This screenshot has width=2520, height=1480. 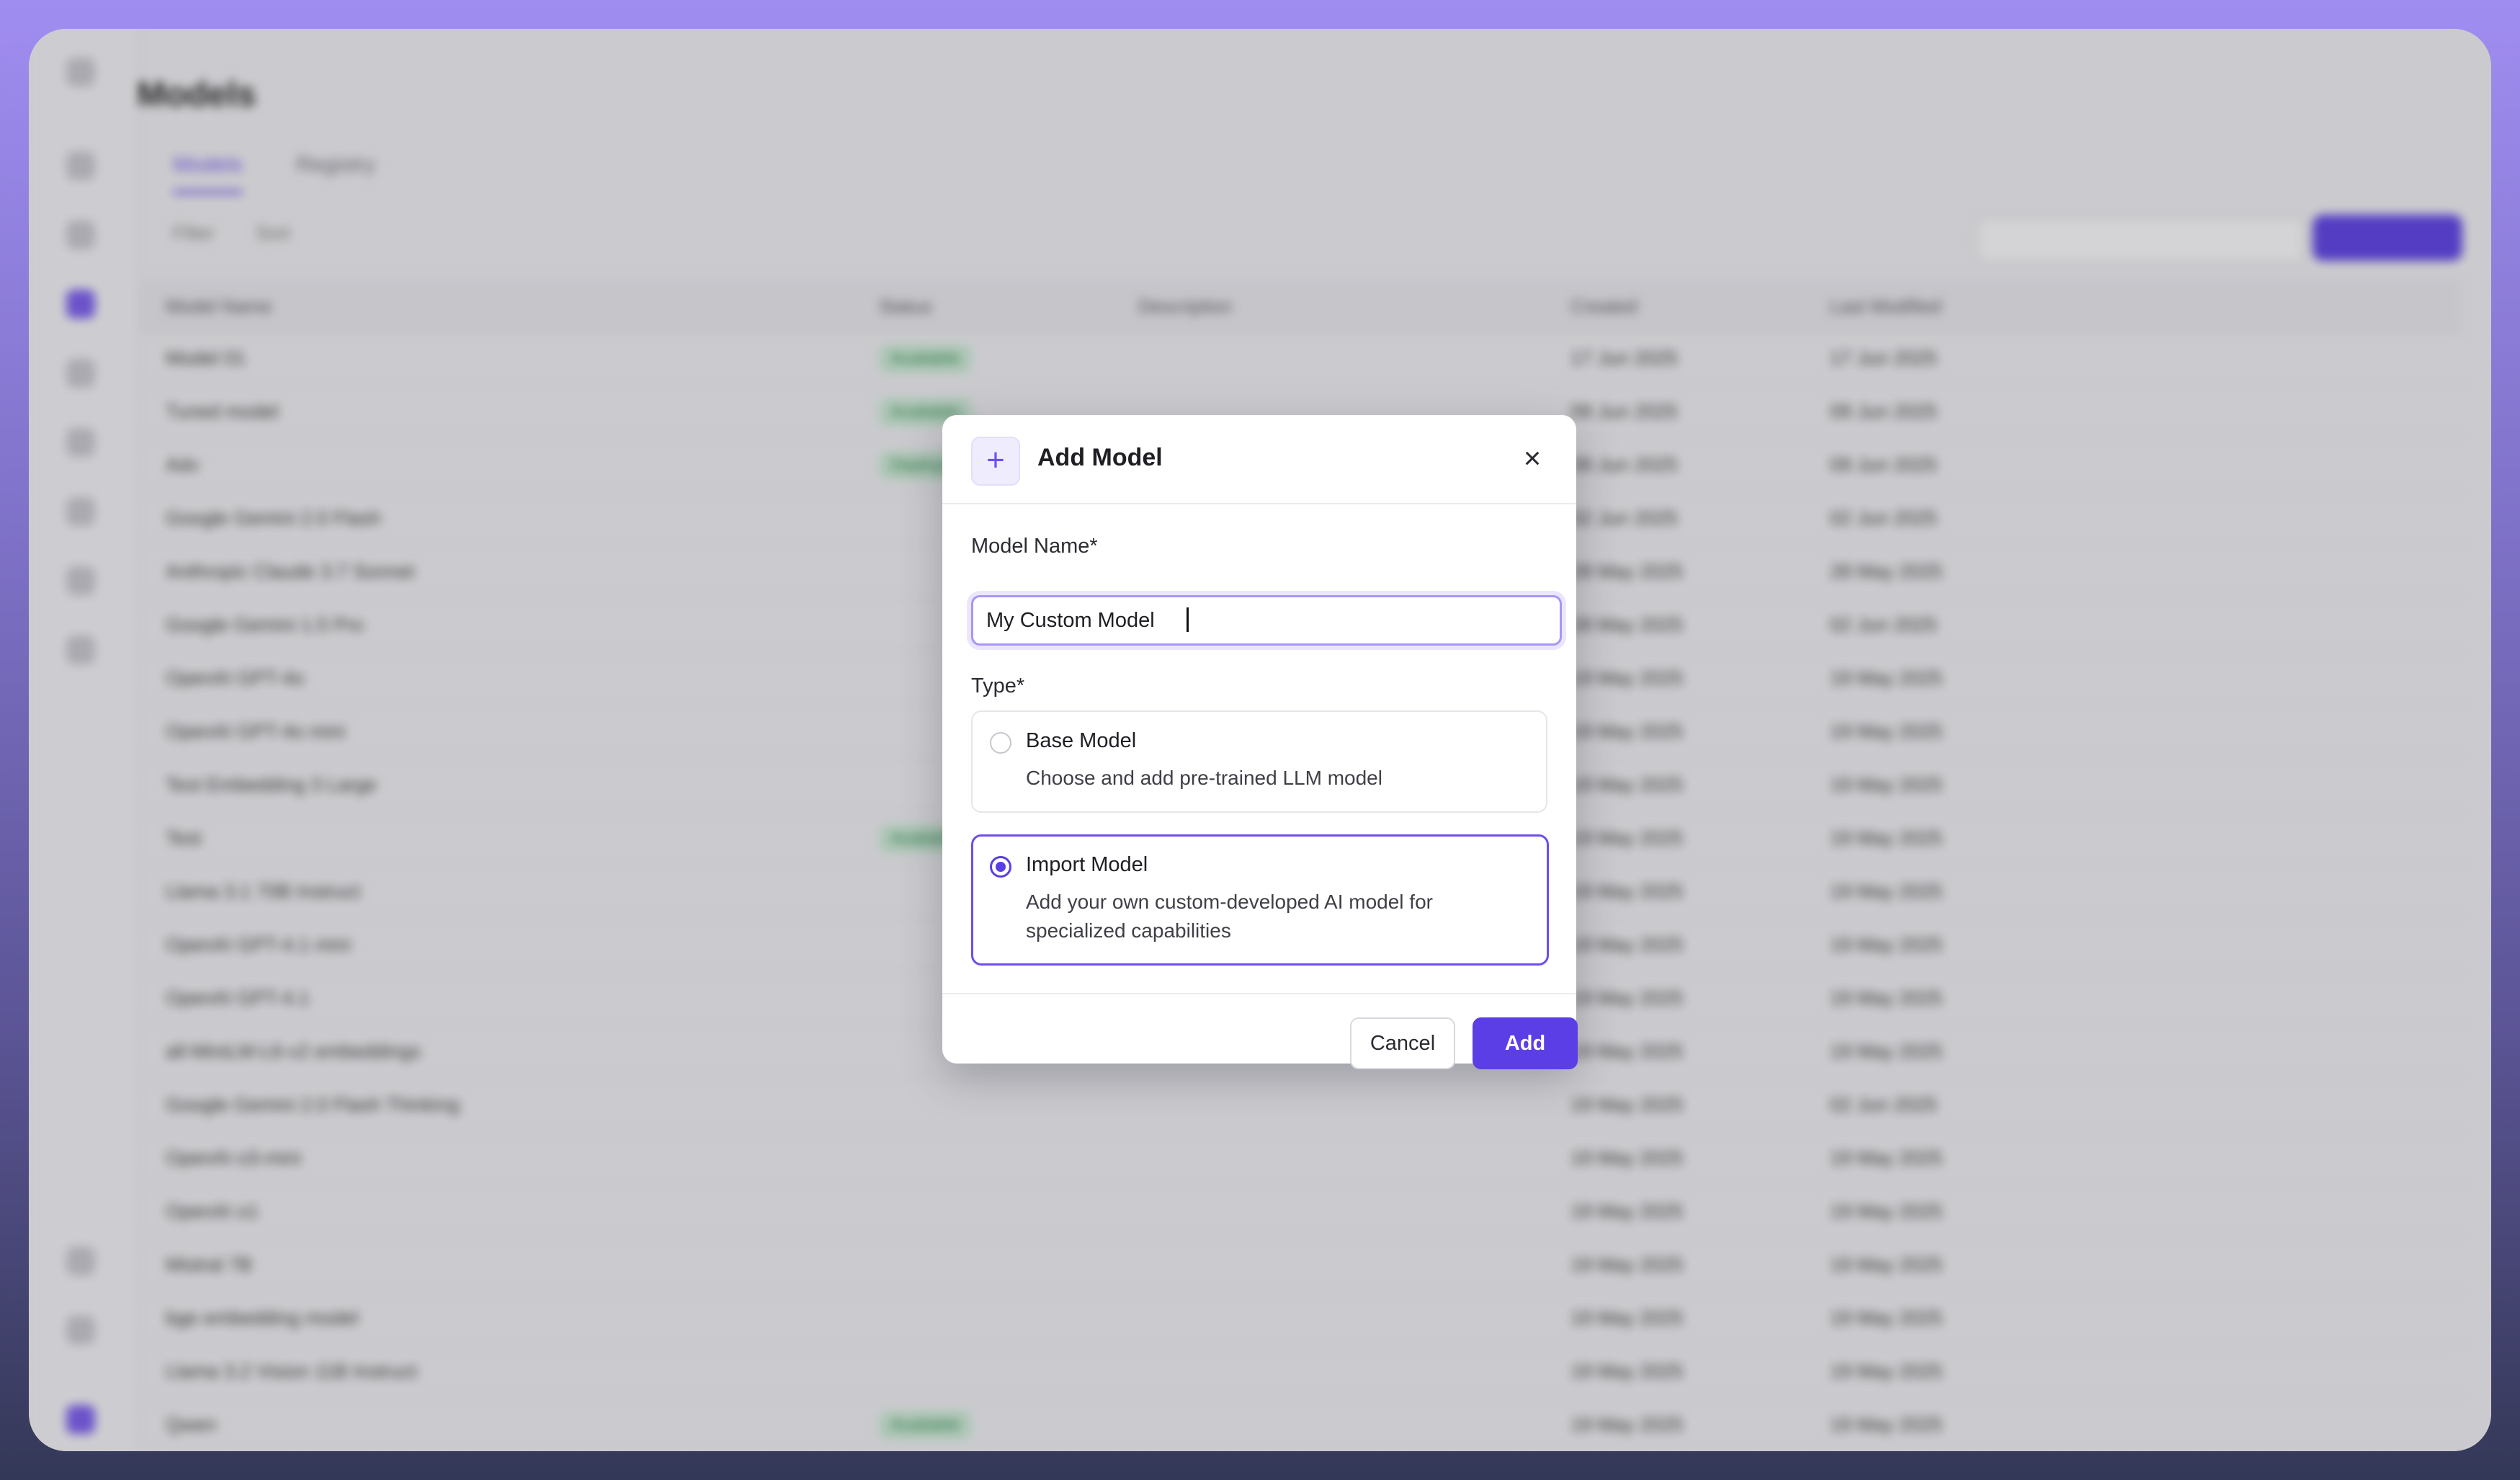 I want to click on option-title: Import Model, so click(x=1087, y=864).